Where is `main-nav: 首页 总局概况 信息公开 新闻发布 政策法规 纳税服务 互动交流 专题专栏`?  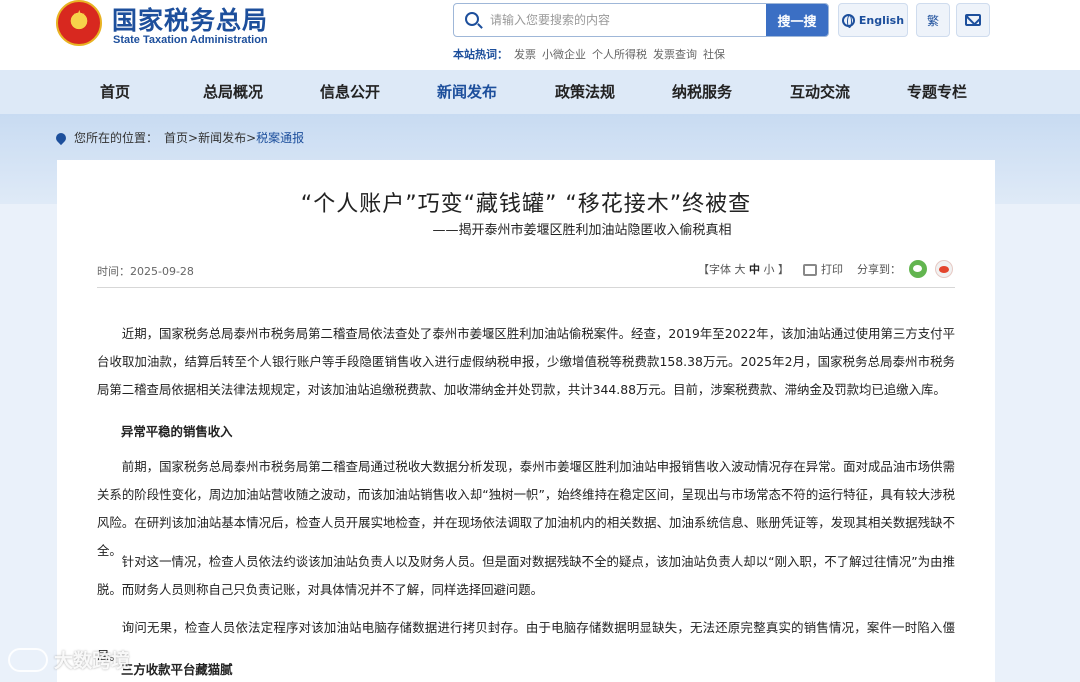
main-nav: 首页 总局概况 信息公开 新闻发布 政策法规 纳税服务 互动交流 专题专栏 is located at coordinates (540, 92).